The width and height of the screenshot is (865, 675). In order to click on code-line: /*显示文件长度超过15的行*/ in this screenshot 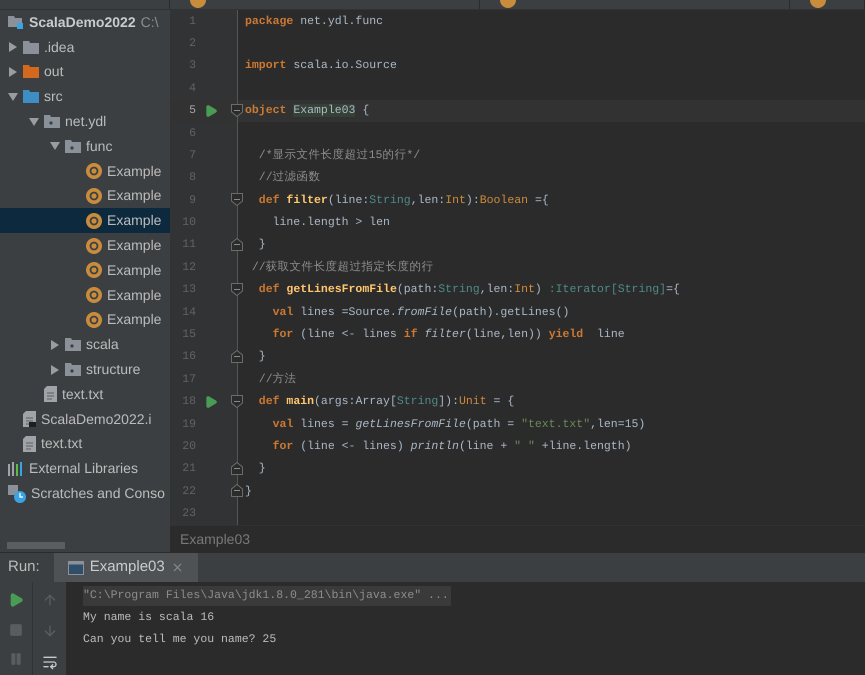, I will do `click(339, 156)`.